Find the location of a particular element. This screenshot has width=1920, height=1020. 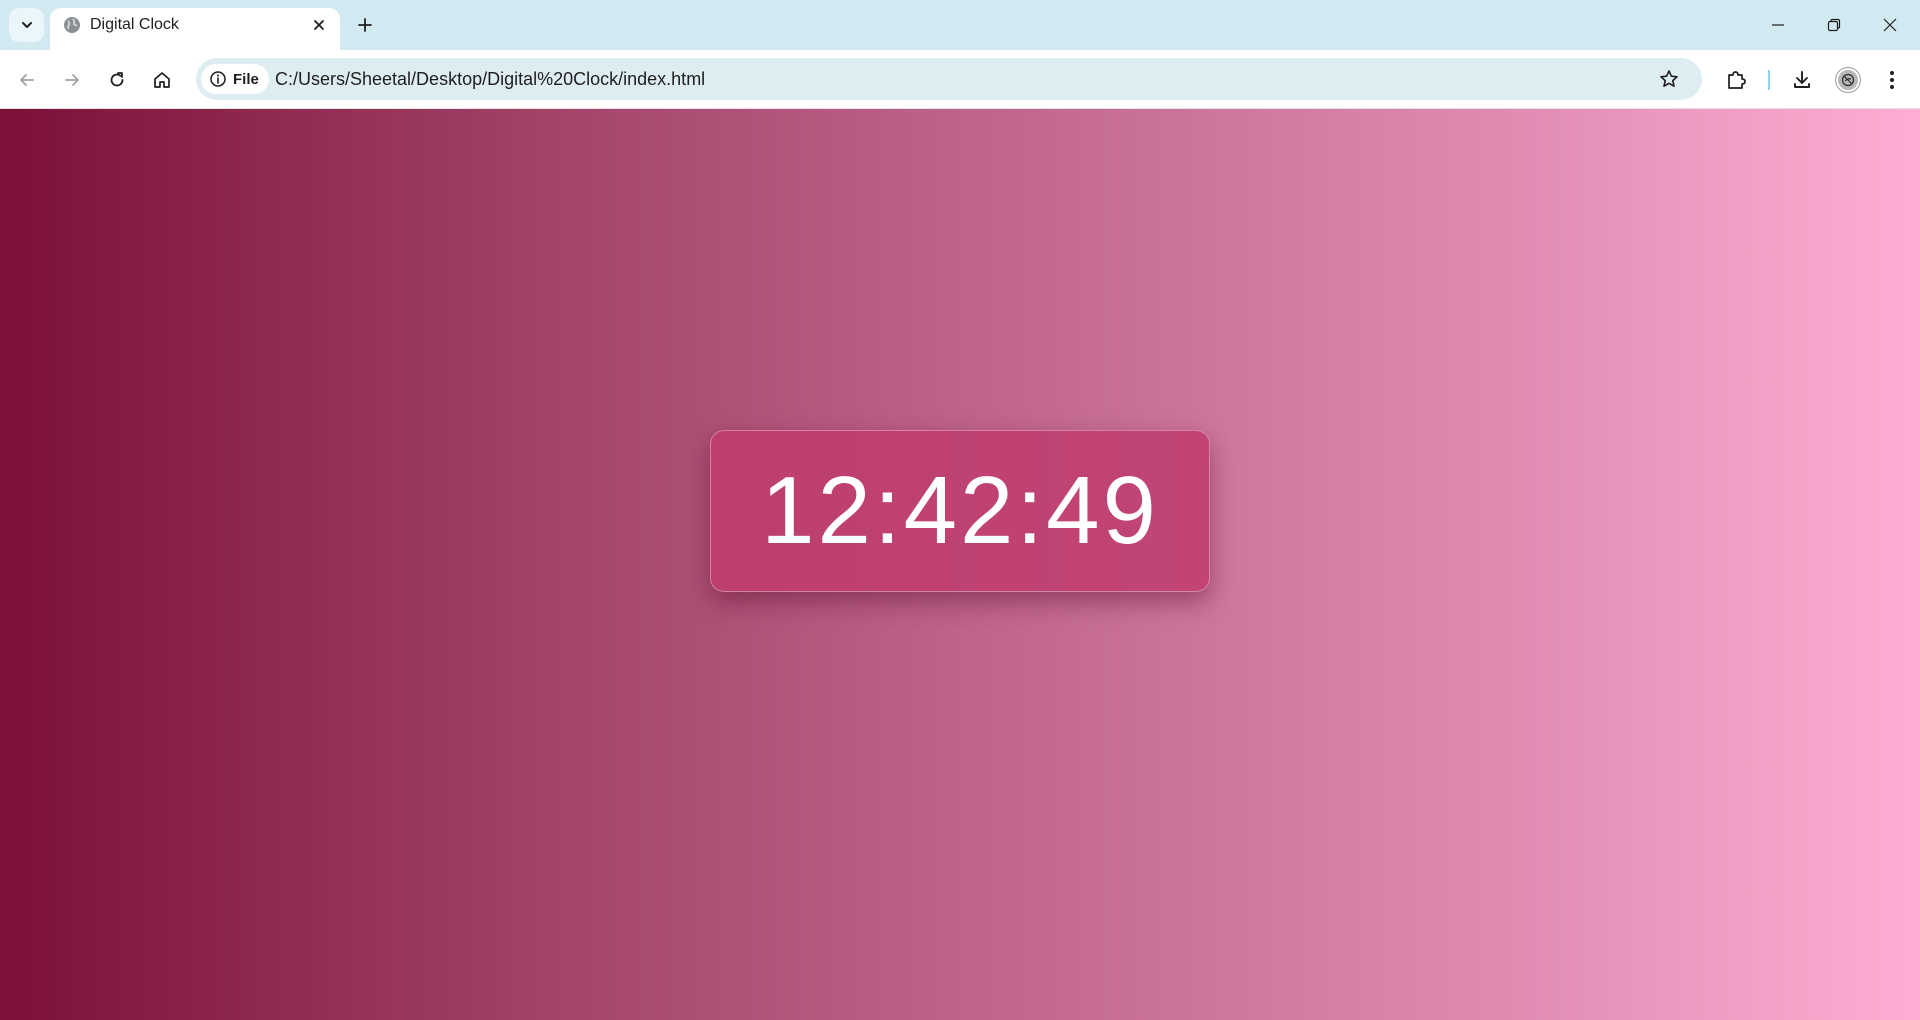

back-button is located at coordinates (27, 80).